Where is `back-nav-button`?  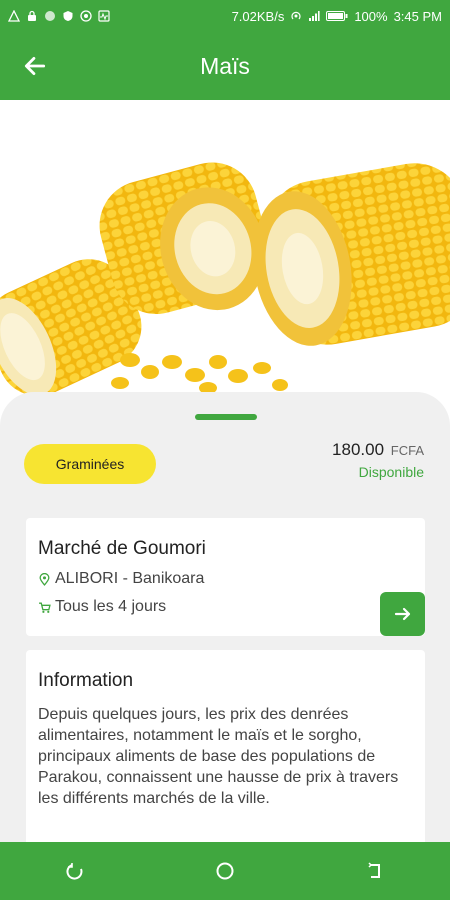
back-nav-button is located at coordinates (375, 871).